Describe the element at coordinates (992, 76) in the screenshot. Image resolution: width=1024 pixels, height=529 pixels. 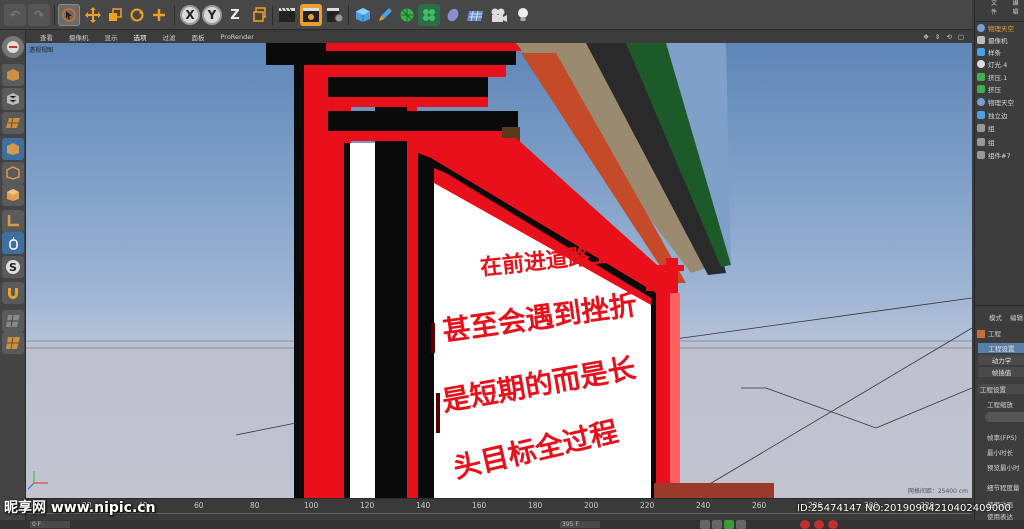
I see `object-row-extrude-1: 挤压.1` at that location.